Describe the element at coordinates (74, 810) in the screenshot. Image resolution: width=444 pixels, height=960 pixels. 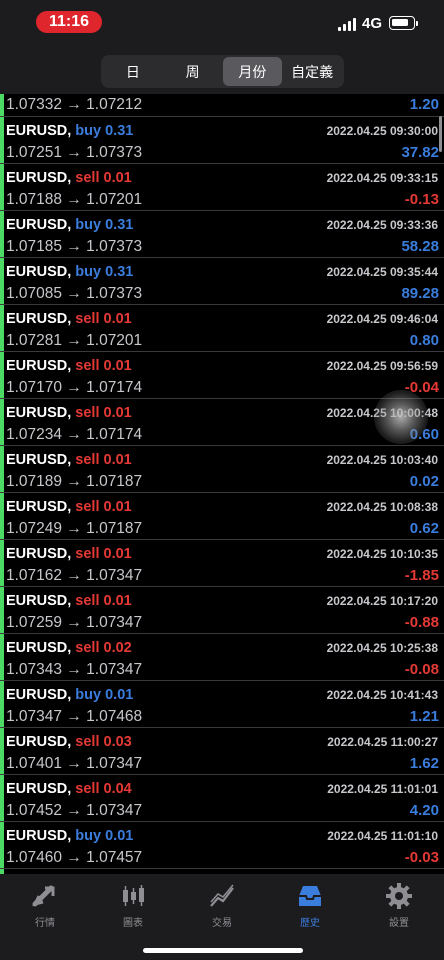
I see `trade-prices: 1.07452 → 1.07347` at that location.